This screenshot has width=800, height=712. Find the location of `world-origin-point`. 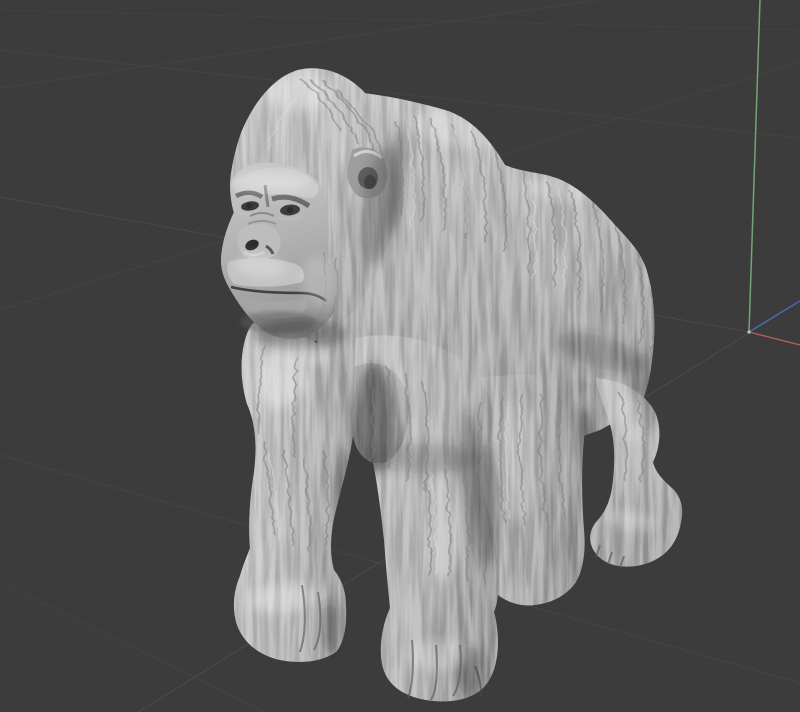

world-origin-point is located at coordinates (749, 332).